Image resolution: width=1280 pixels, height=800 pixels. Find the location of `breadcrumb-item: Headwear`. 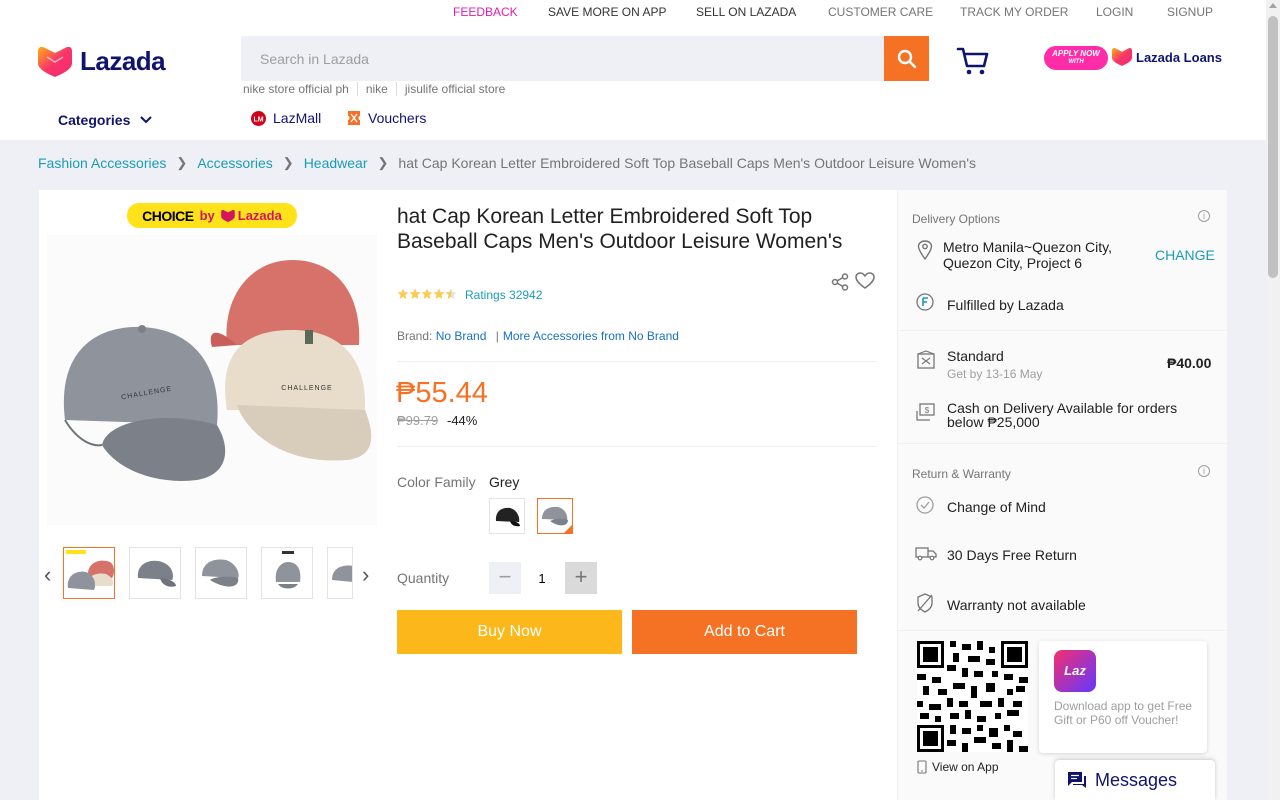

breadcrumb-item: Headwear is located at coordinates (336, 163).